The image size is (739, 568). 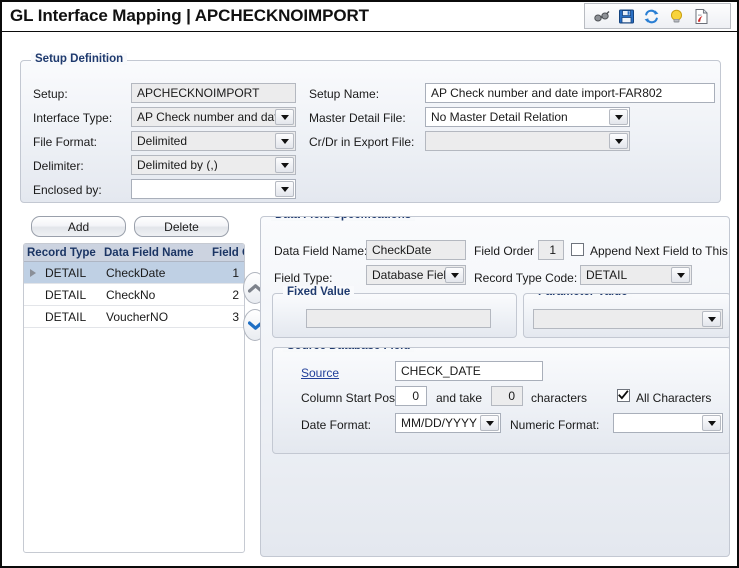 What do you see at coordinates (499, 117) in the screenshot?
I see `master-detail-file-value: No Master Detail Relation` at bounding box center [499, 117].